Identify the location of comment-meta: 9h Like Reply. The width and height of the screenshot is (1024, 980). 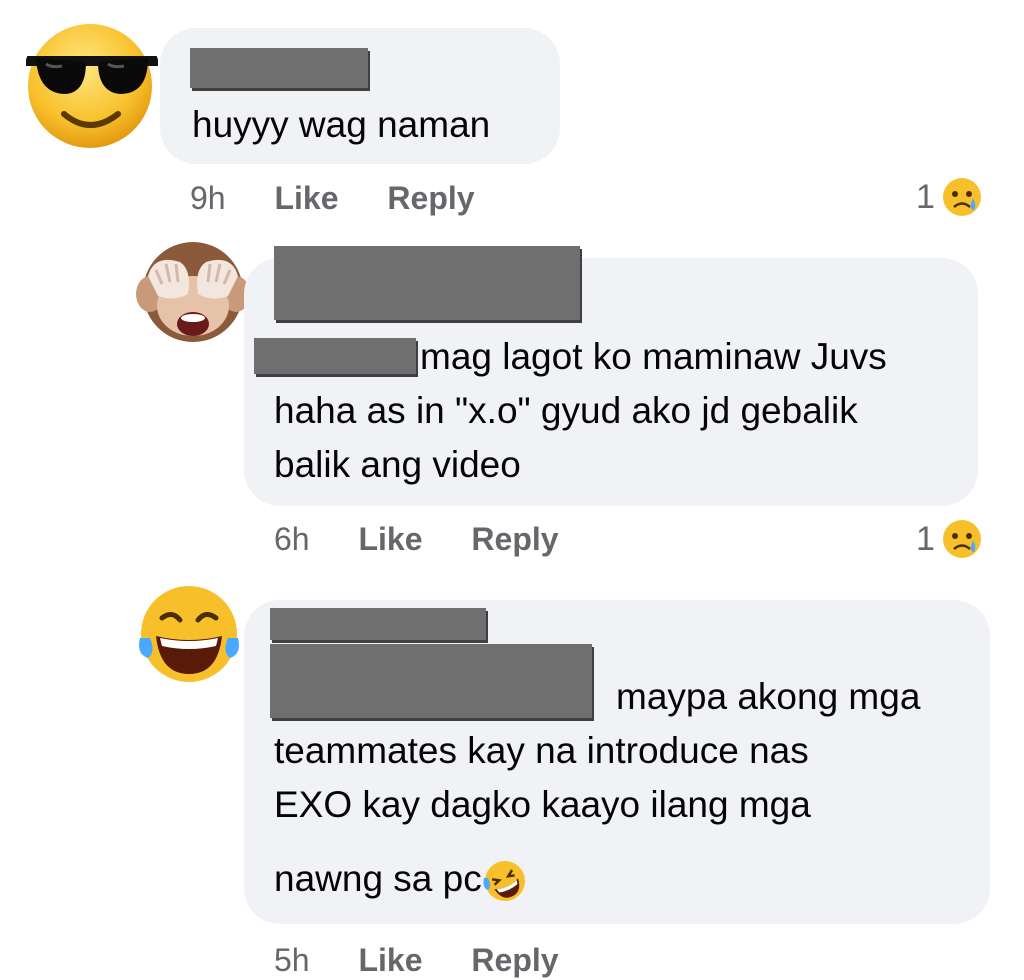
(332, 198).